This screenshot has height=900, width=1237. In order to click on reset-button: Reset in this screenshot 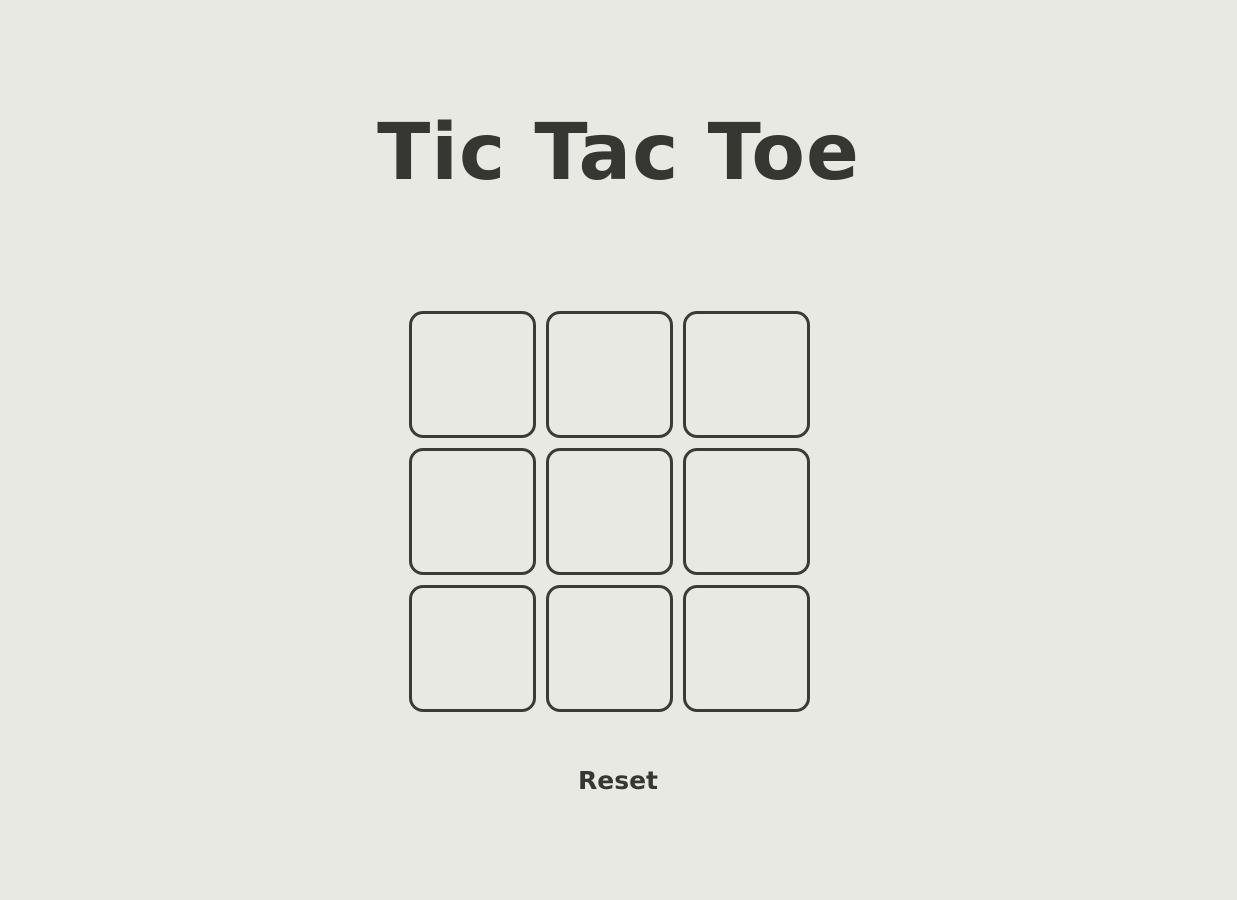, I will do `click(618, 780)`.